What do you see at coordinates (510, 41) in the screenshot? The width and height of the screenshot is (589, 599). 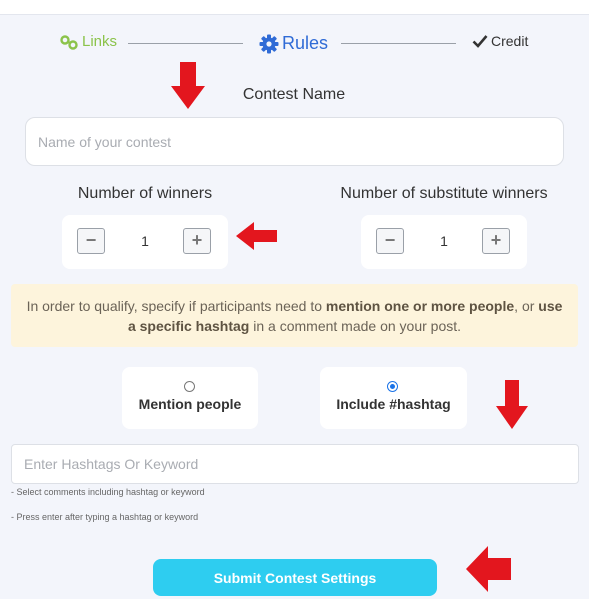 I see `step-credit-label: Credit` at bounding box center [510, 41].